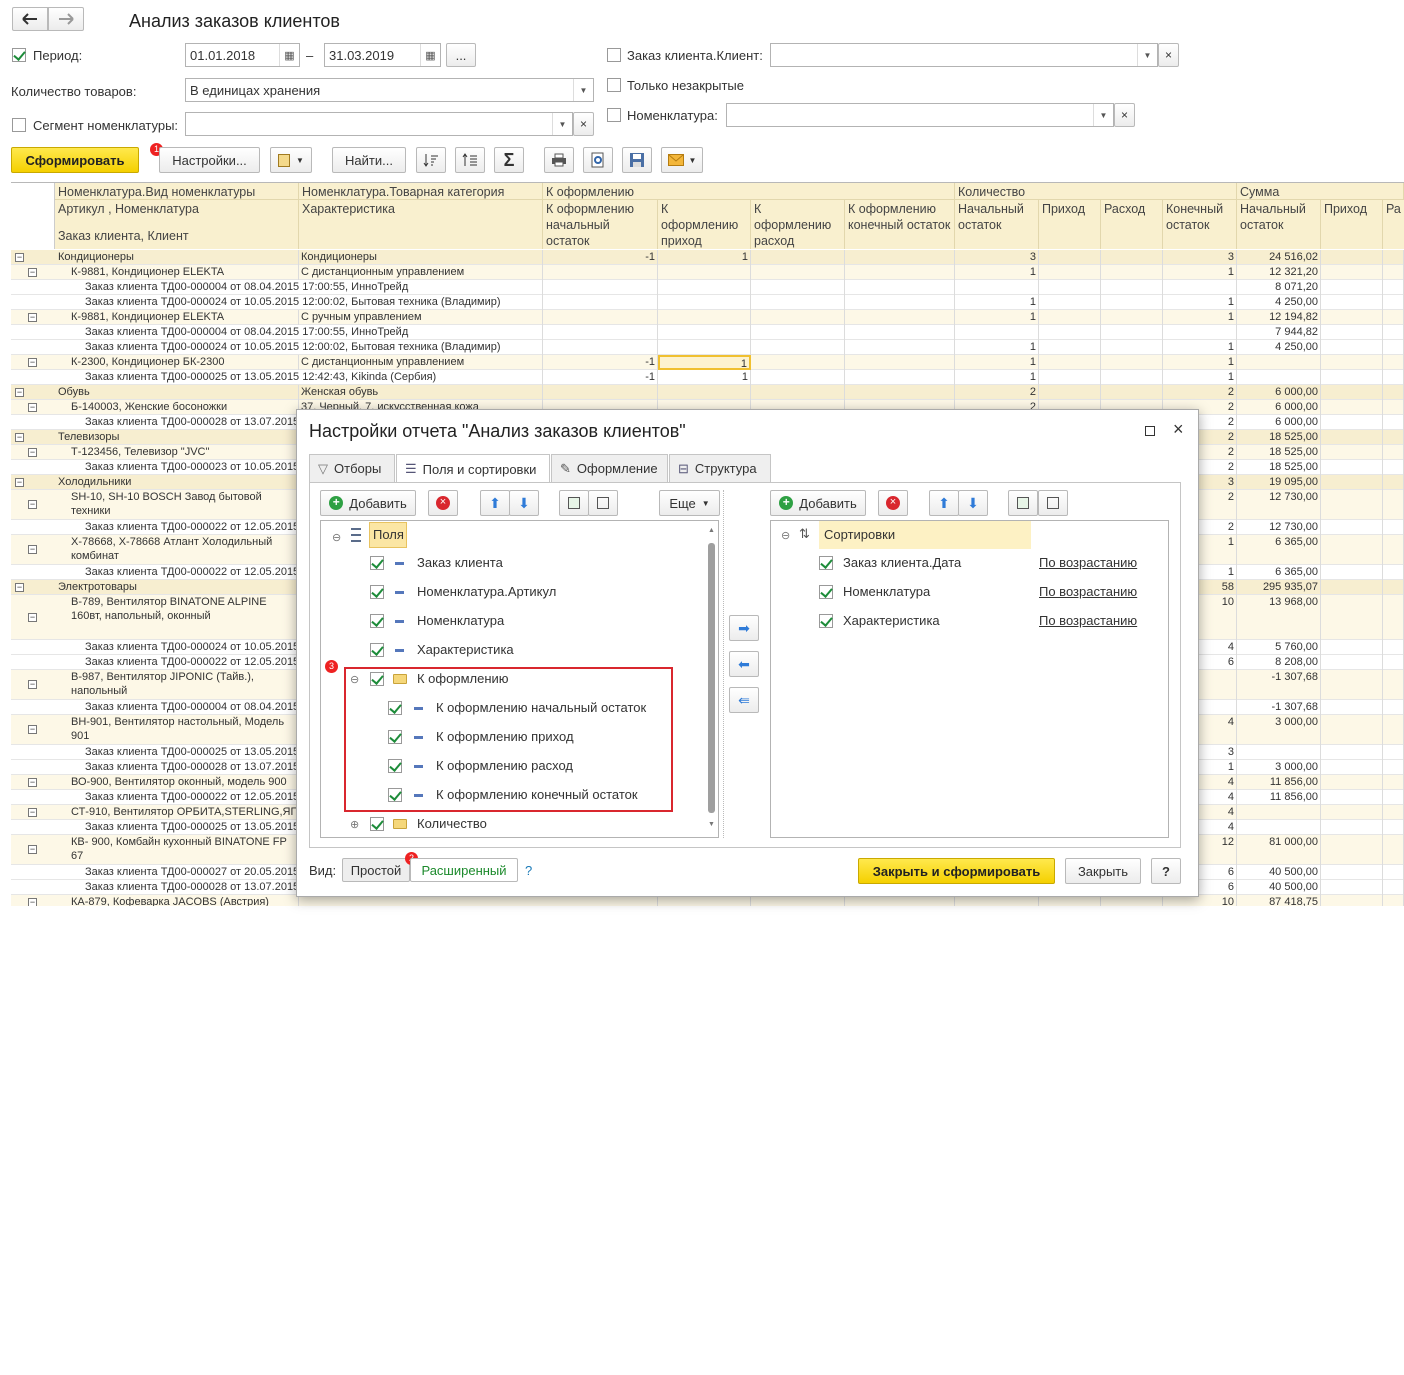  I want to click on move-right-button: ➡, so click(744, 628).